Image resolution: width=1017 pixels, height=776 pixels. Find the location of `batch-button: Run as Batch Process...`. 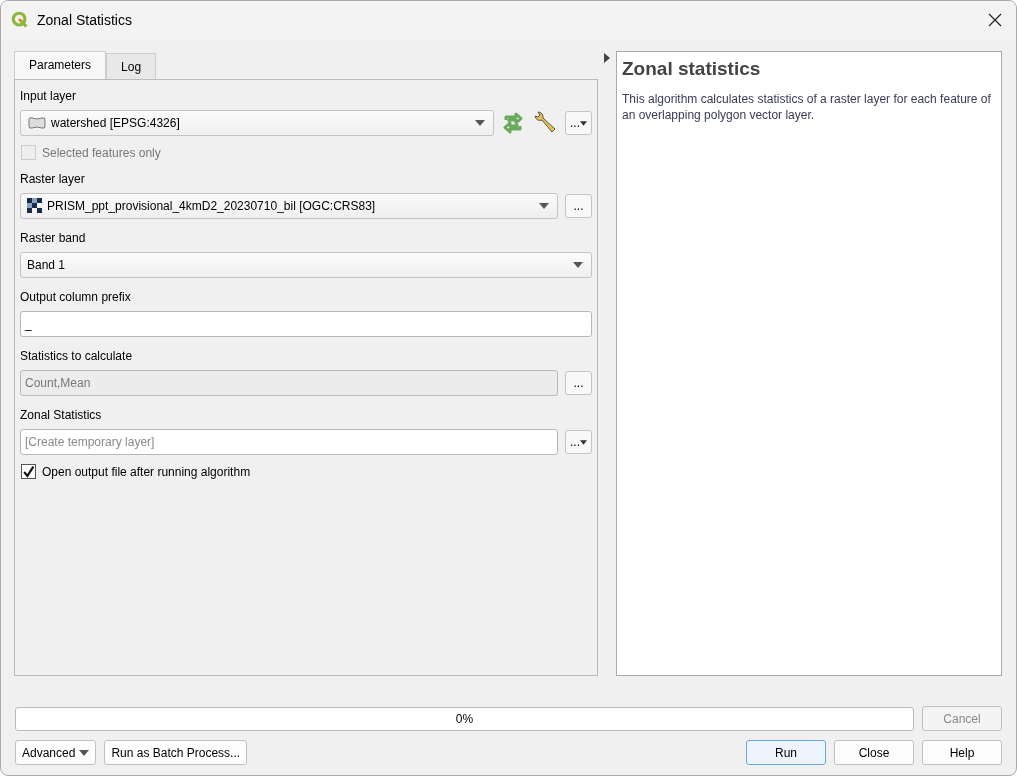

batch-button: Run as Batch Process... is located at coordinates (176, 752).